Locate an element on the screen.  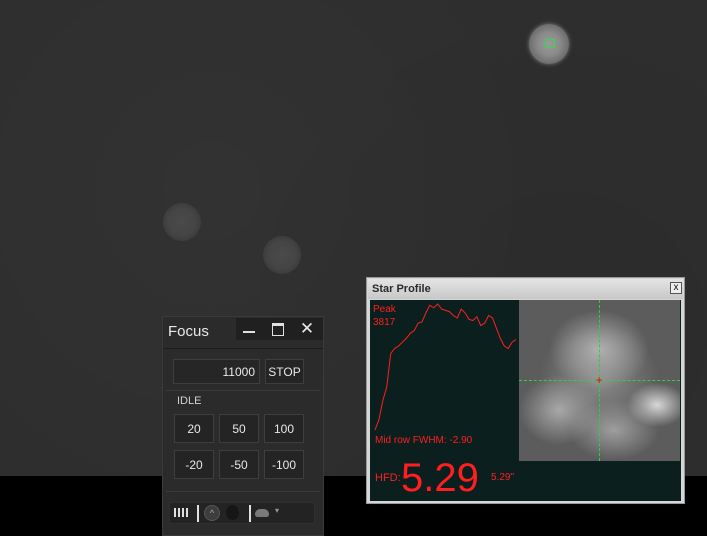
dropdown-caret-icon: ▾ is located at coordinates (277, 510).